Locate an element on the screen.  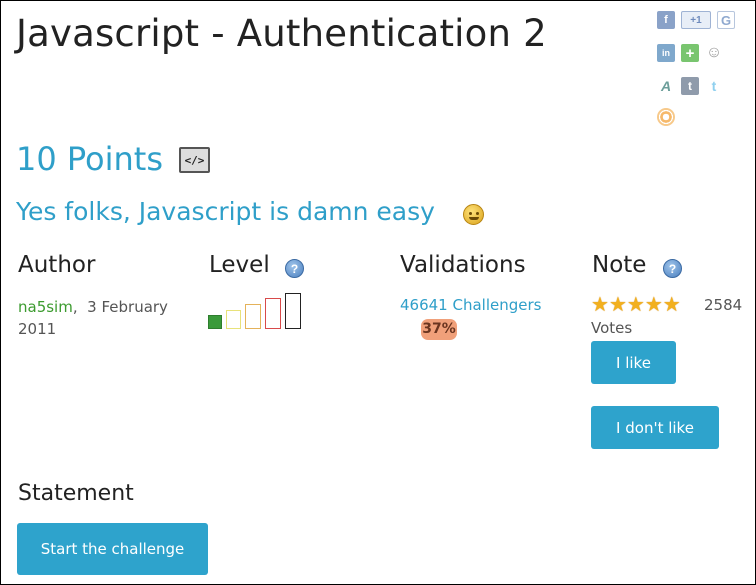
points-value: 10 Points is located at coordinates (90, 159).